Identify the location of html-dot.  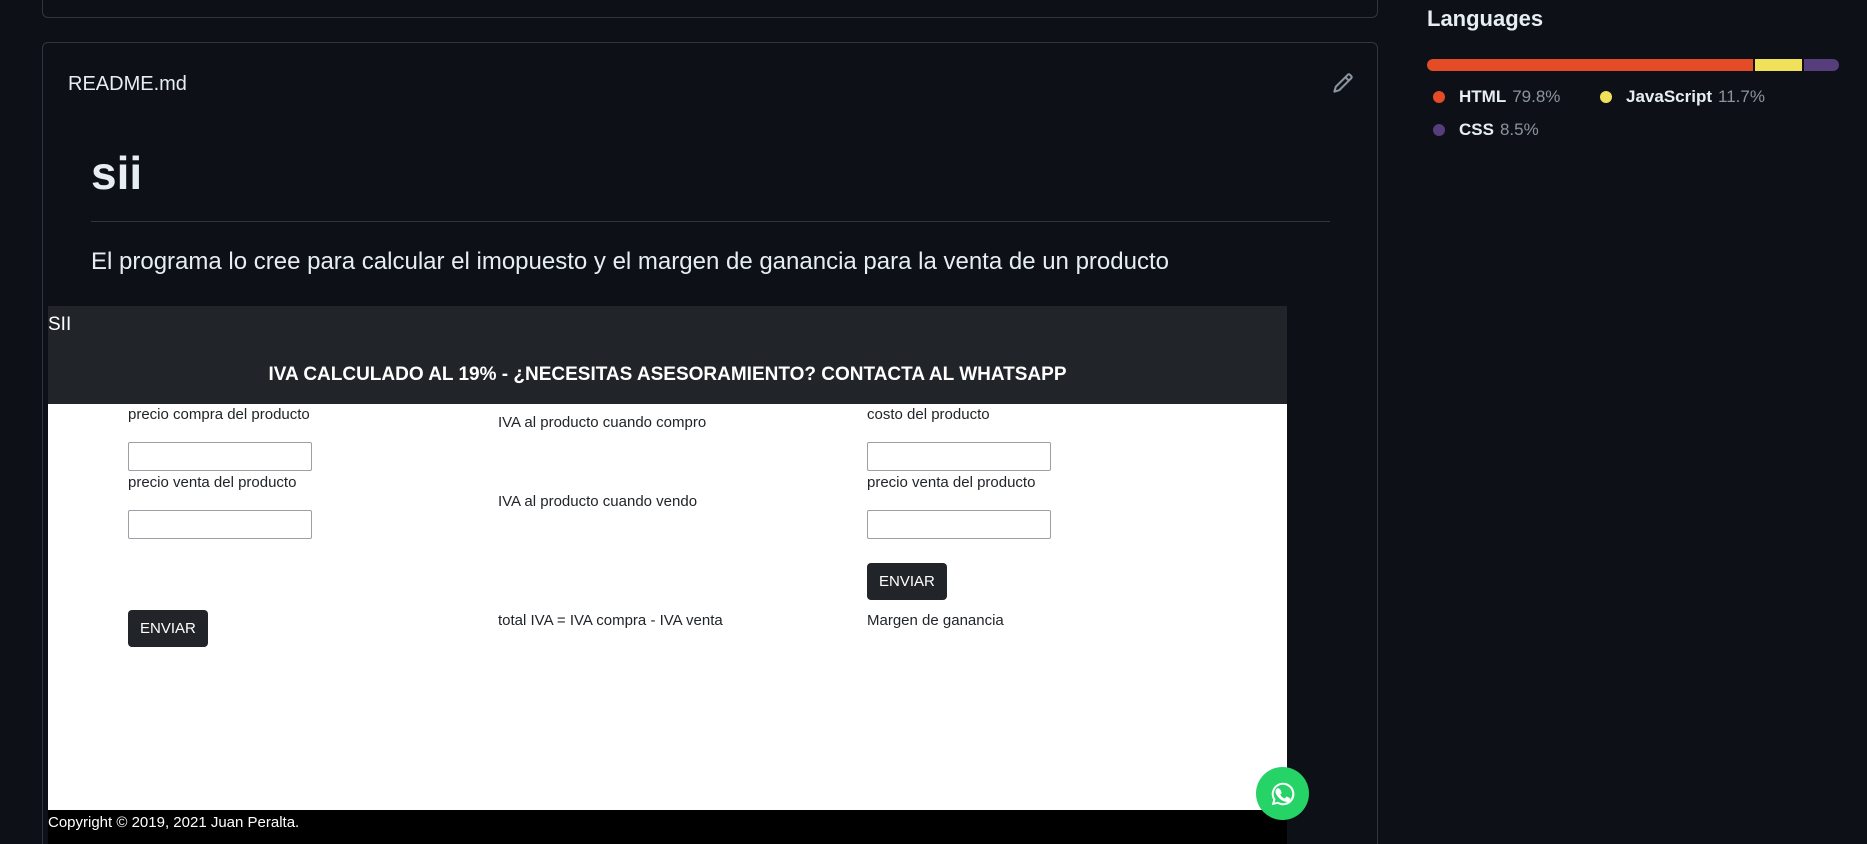
(1439, 97).